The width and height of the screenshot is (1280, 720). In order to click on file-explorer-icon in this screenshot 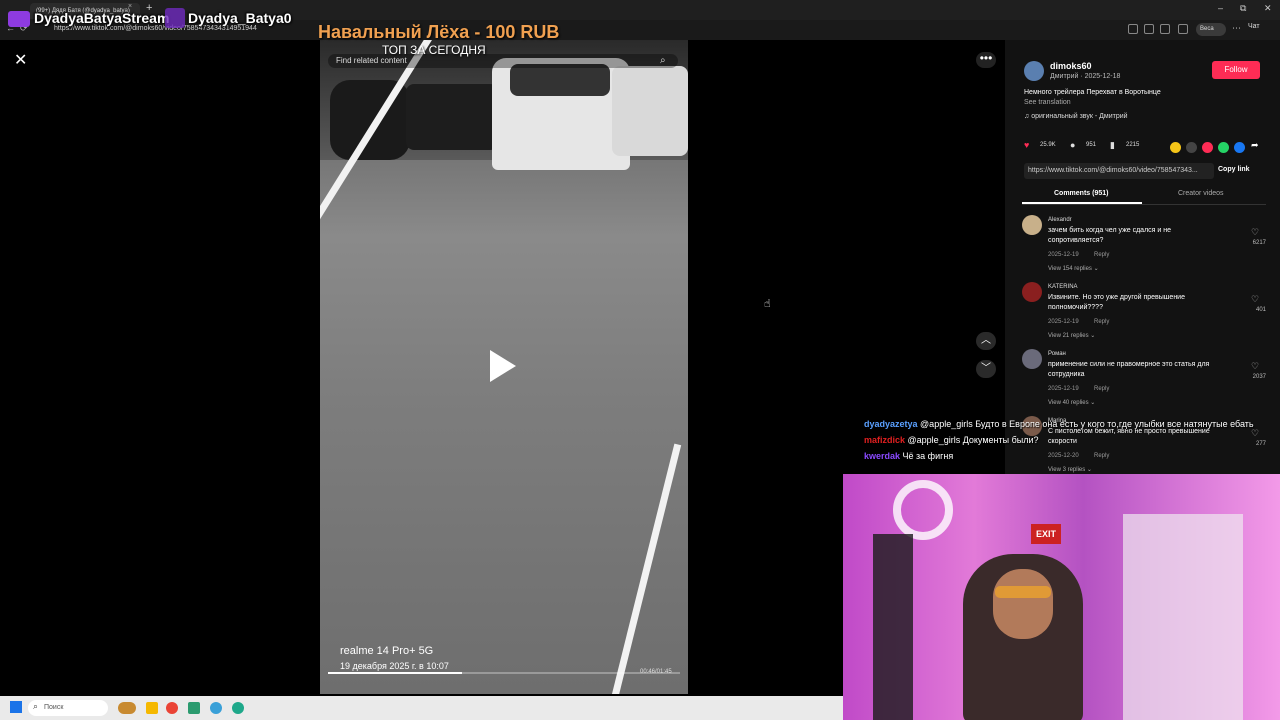, I will do `click(152, 708)`.